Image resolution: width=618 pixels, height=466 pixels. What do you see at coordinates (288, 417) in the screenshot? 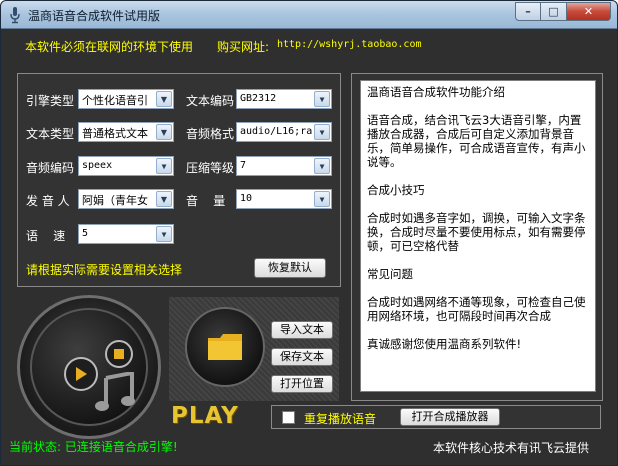
I see `repeat-checkbox` at bounding box center [288, 417].